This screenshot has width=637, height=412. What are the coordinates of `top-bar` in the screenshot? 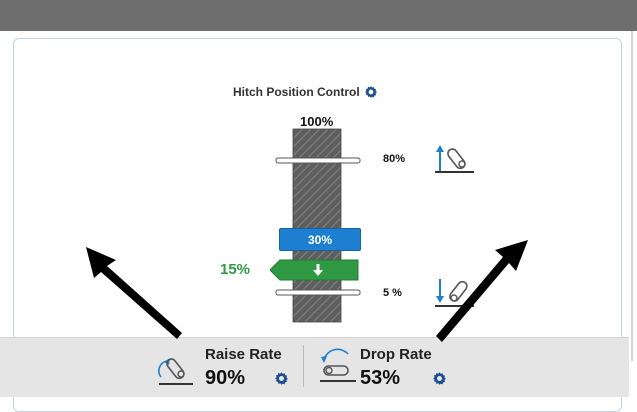 It's located at (318, 15).